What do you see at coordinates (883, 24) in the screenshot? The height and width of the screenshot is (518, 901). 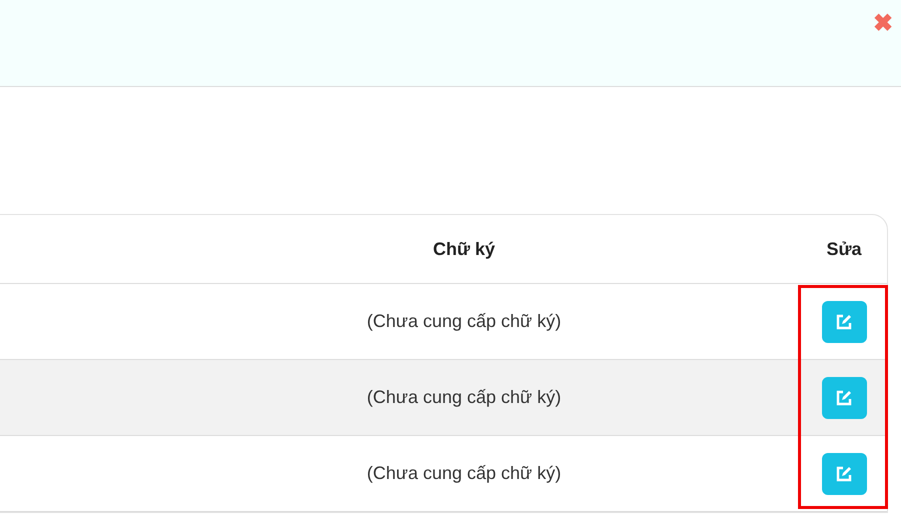 I see `close-button: ✖` at bounding box center [883, 24].